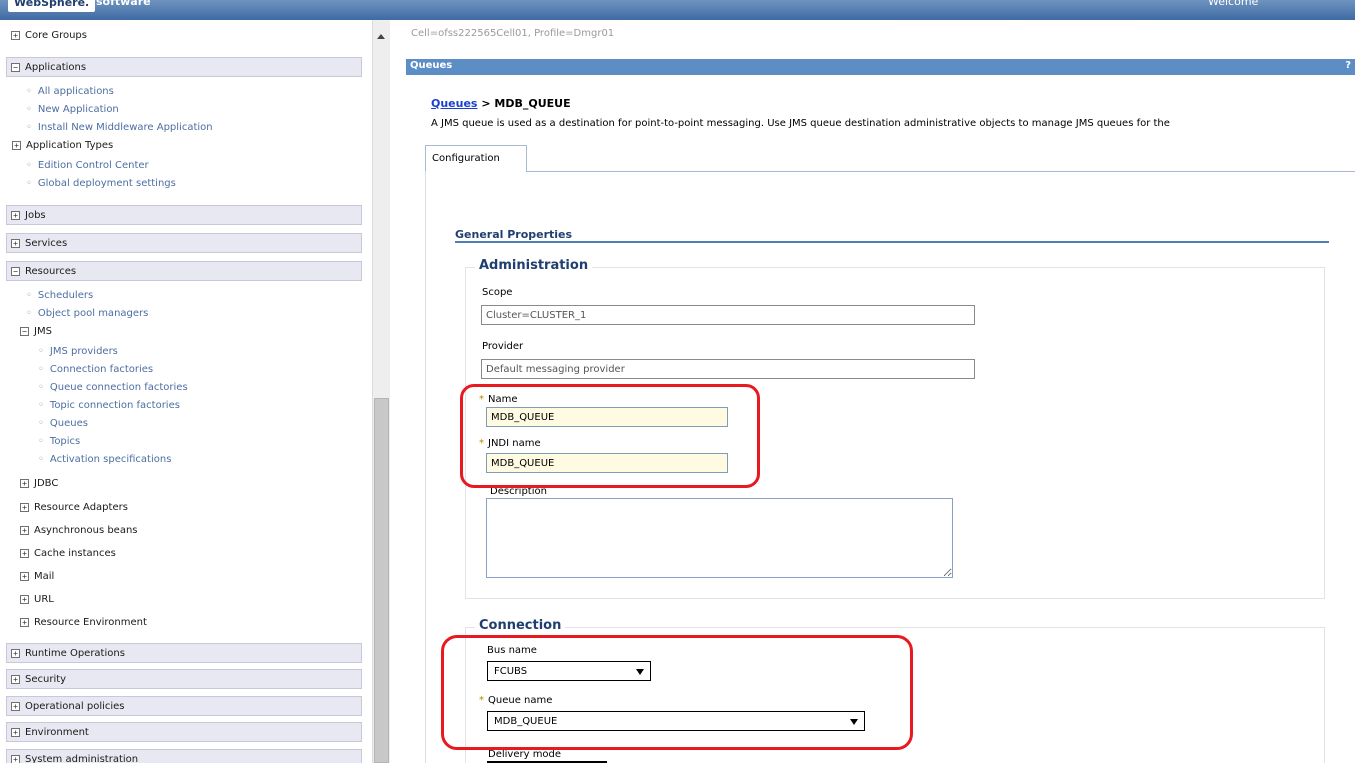  I want to click on nav-item-global-deployment: ◦ Global deployment settings, so click(101, 183).